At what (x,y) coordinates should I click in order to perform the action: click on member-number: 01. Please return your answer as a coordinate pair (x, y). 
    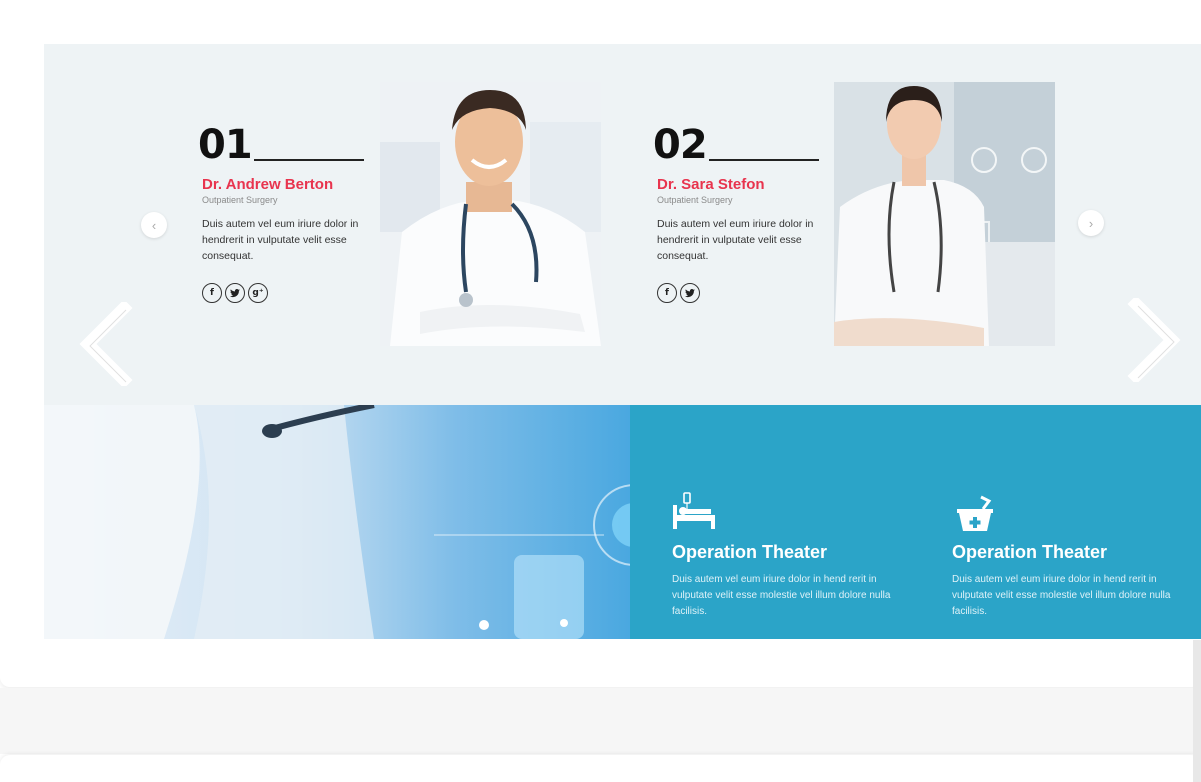
    Looking at the image, I should click on (225, 145).